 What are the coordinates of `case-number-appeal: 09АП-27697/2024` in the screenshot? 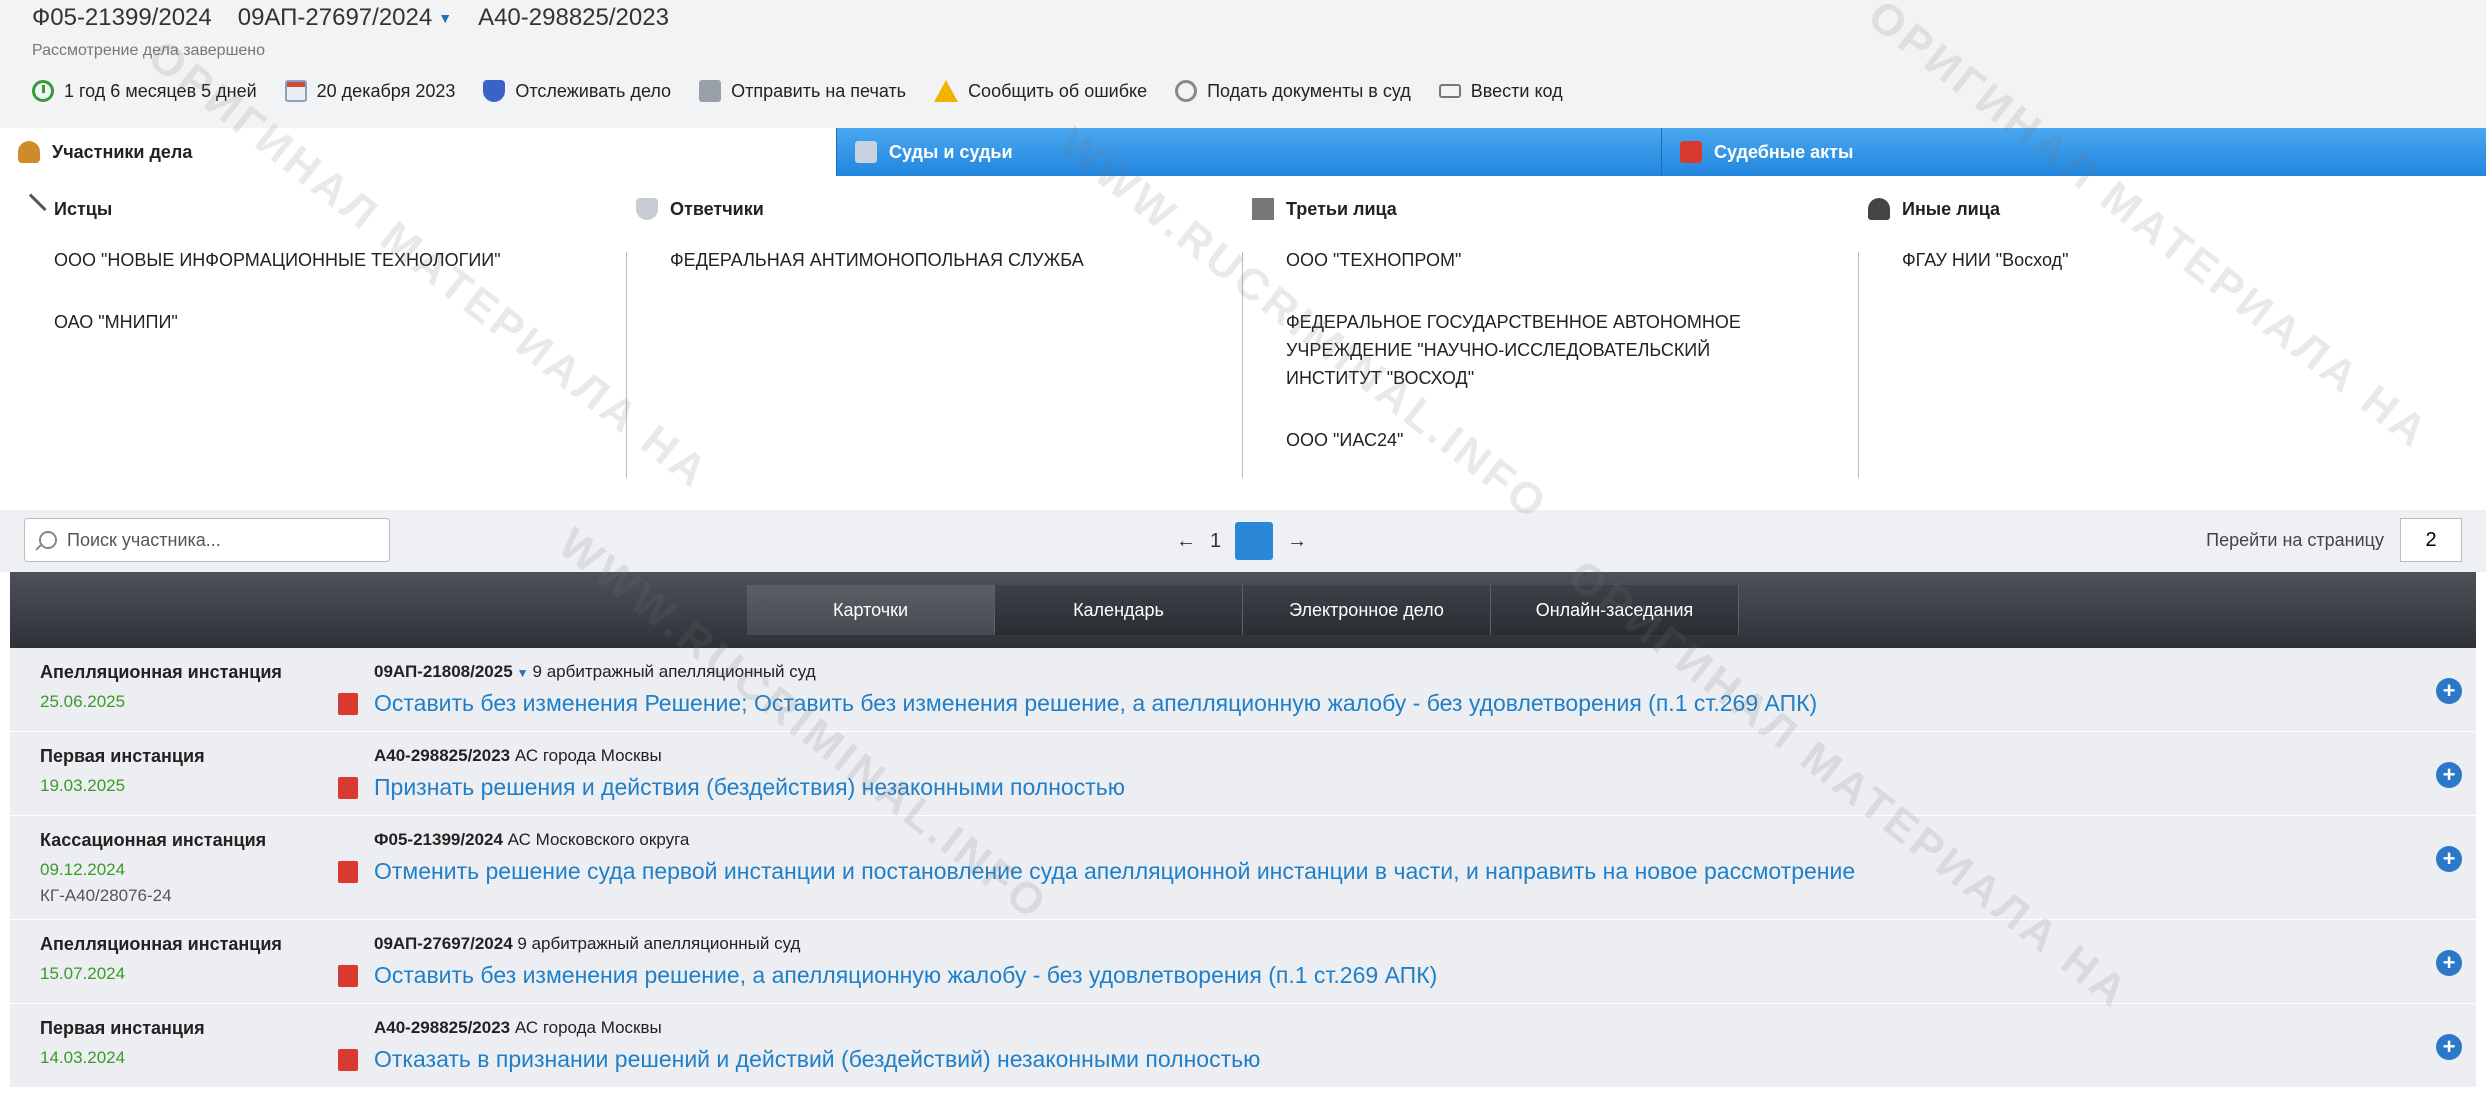 It's located at (335, 18).